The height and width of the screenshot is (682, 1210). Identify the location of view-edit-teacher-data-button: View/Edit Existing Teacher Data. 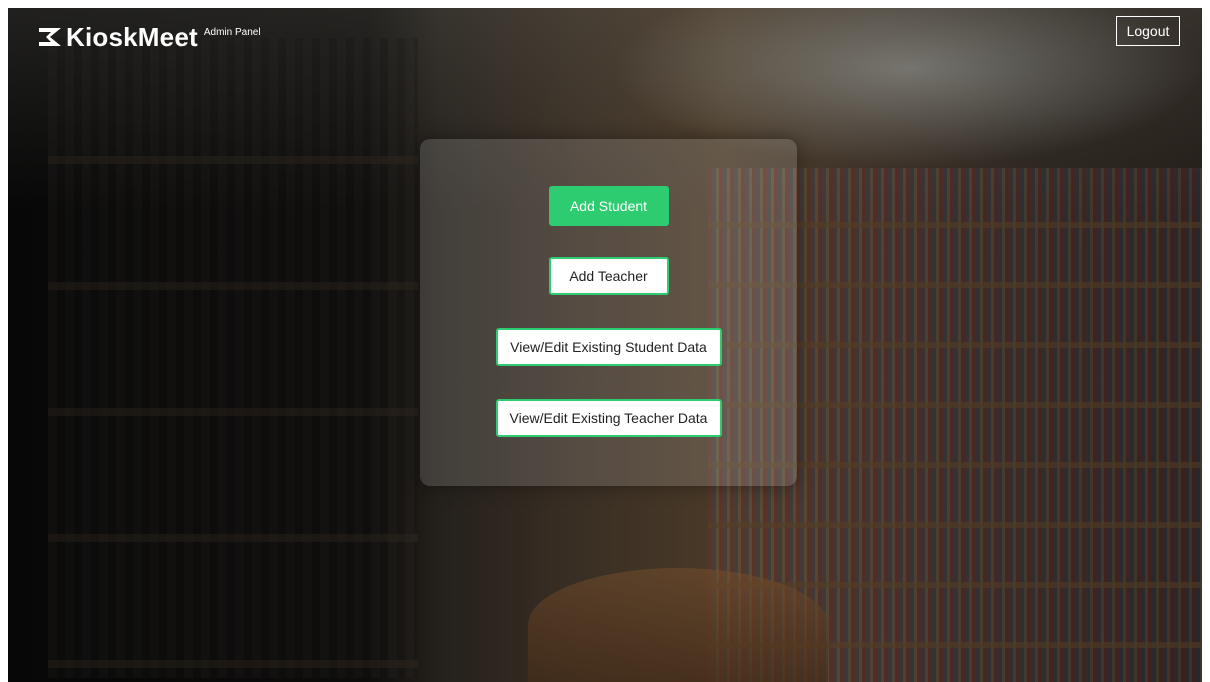
(608, 418).